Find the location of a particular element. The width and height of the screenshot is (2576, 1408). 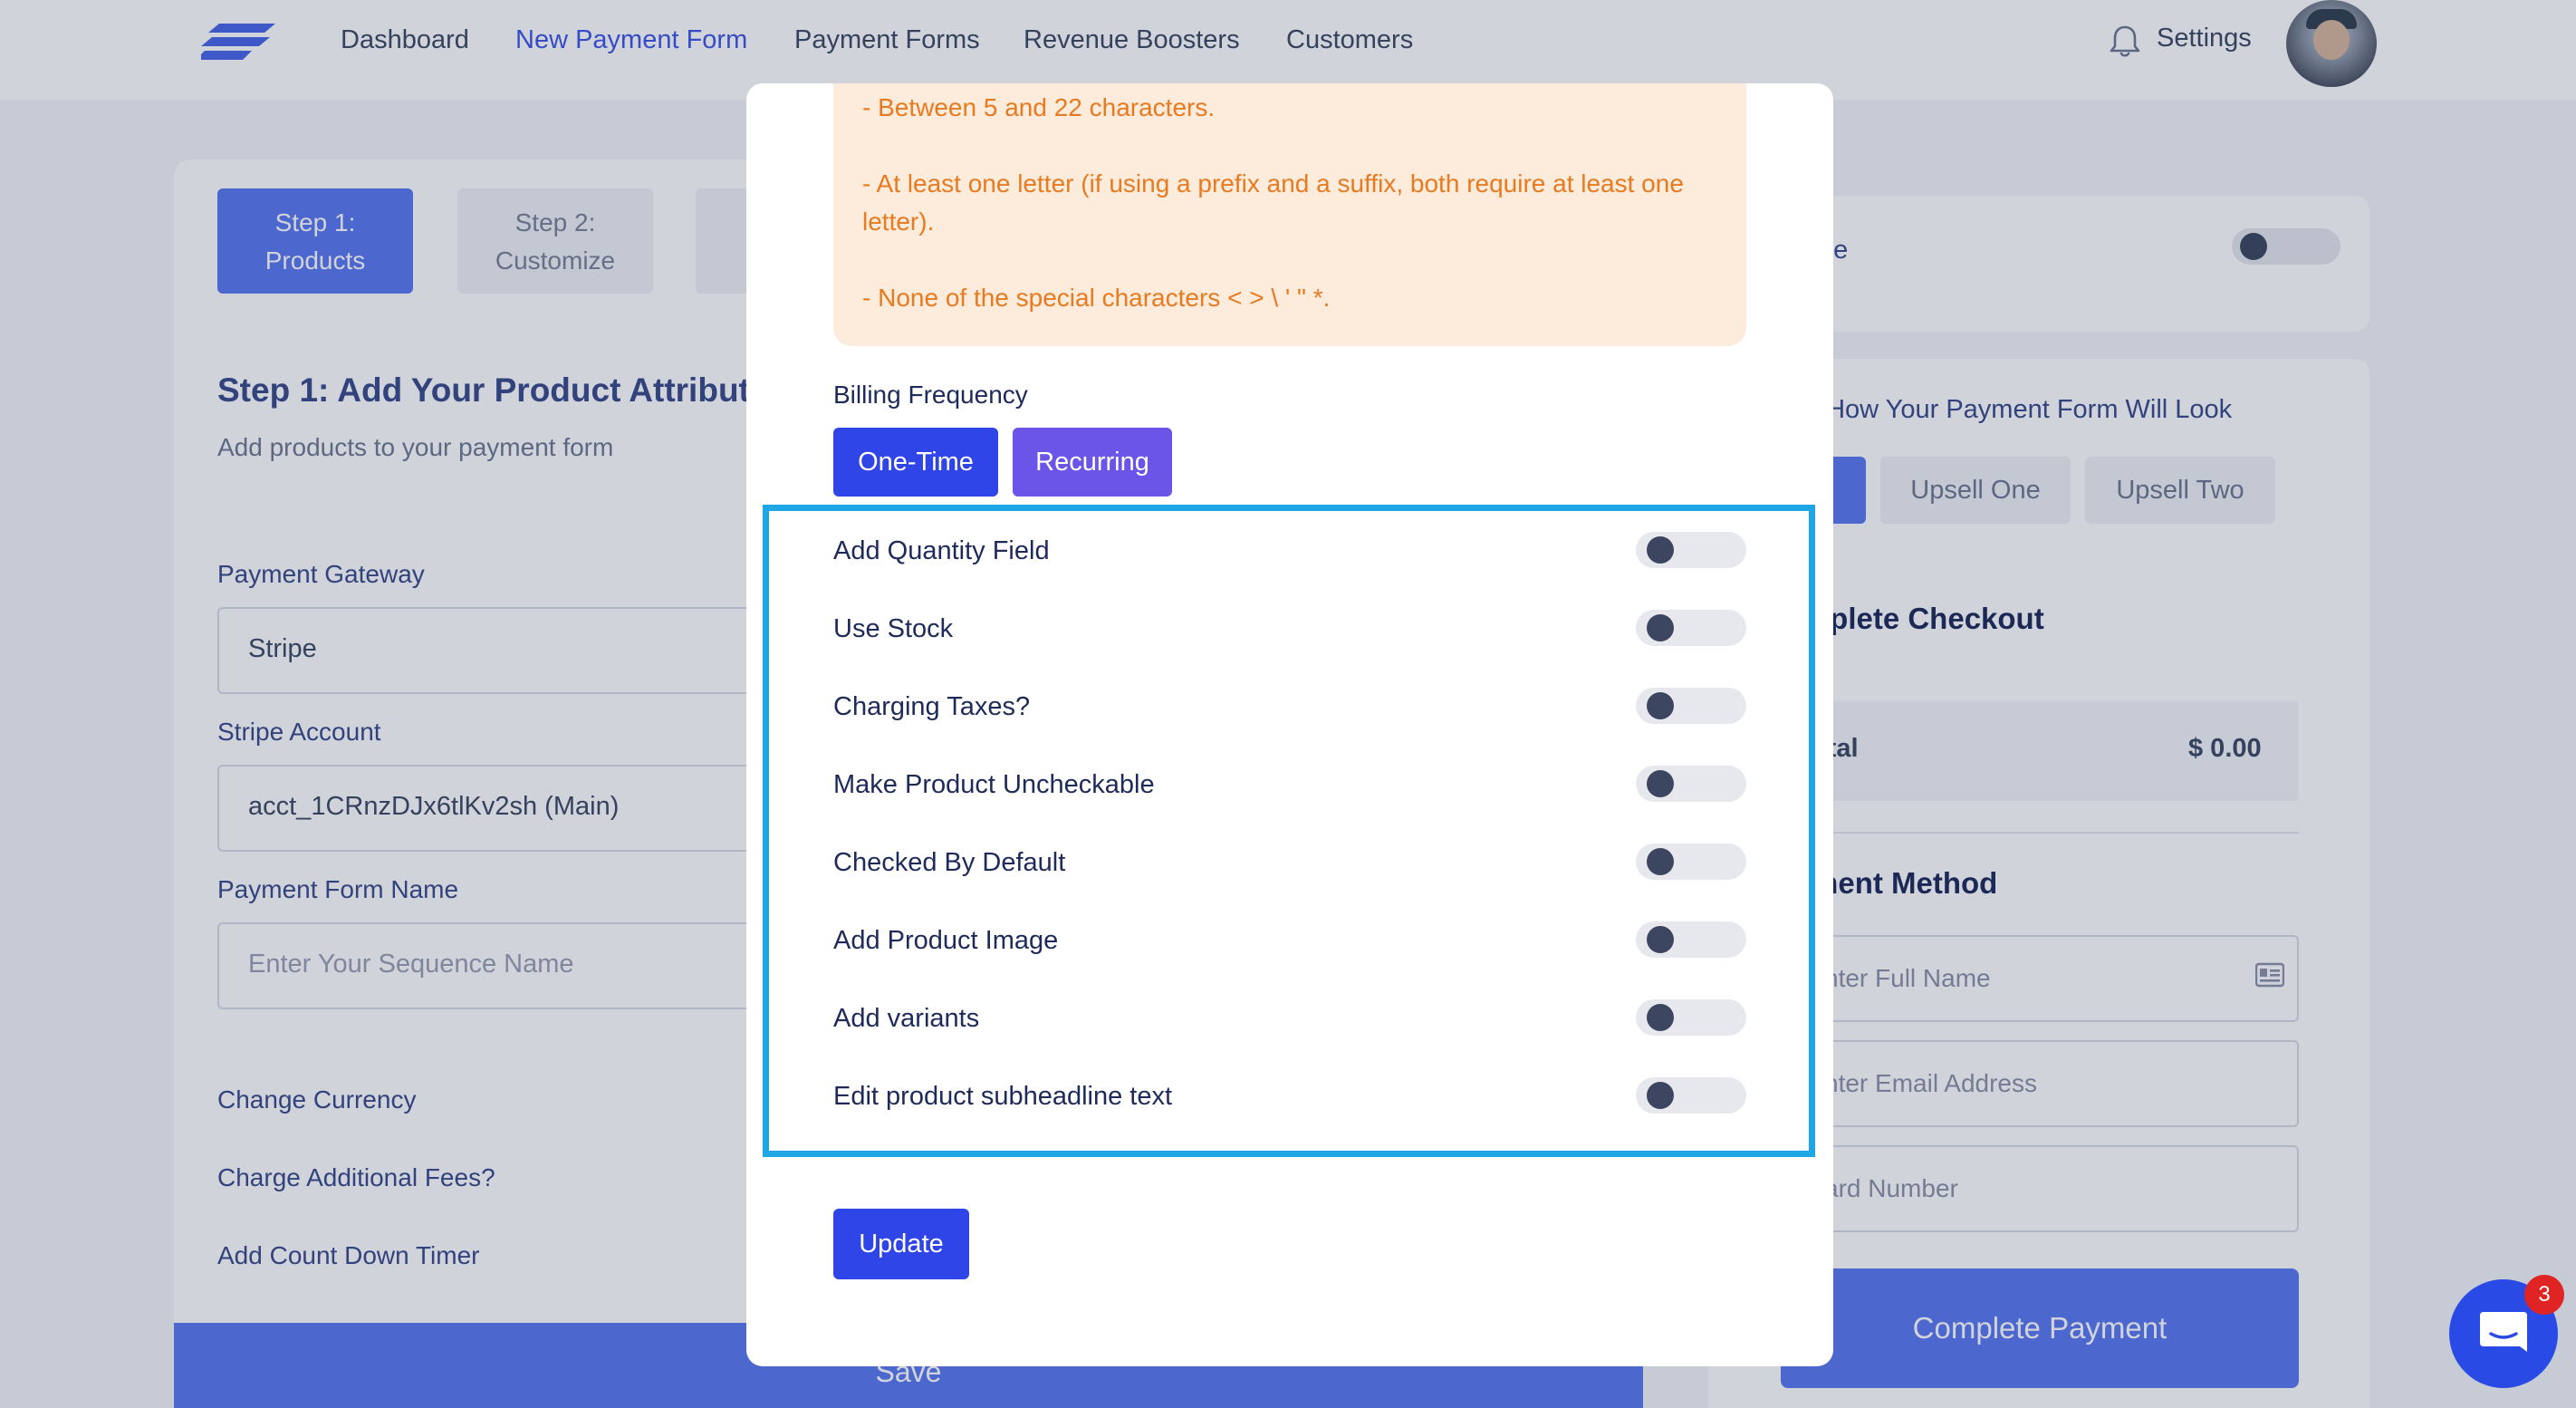

option-charging-taxes-label: Charging Taxes? is located at coordinates (932, 707).